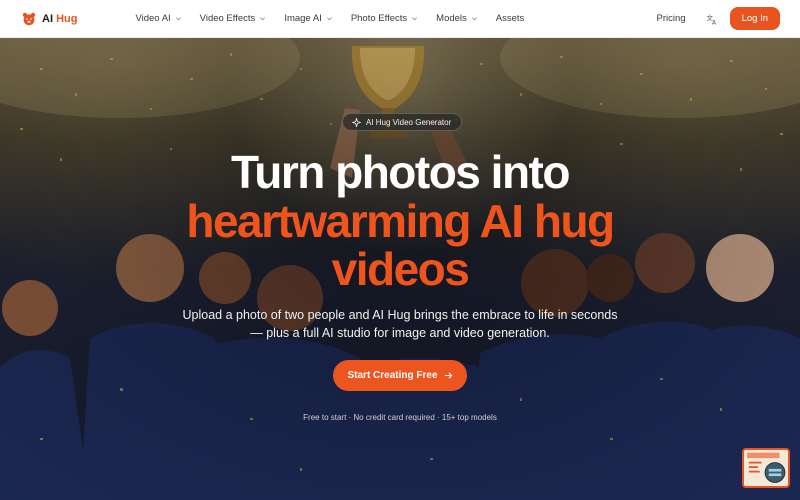  I want to click on sparkle-icon, so click(356, 122).